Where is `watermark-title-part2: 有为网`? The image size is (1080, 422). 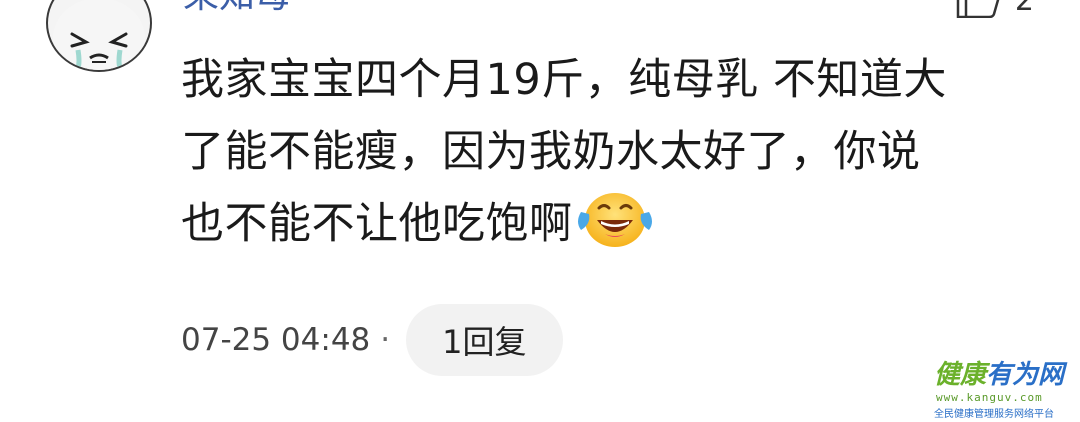
watermark-title-part2: 有为网 is located at coordinates (1025, 375).